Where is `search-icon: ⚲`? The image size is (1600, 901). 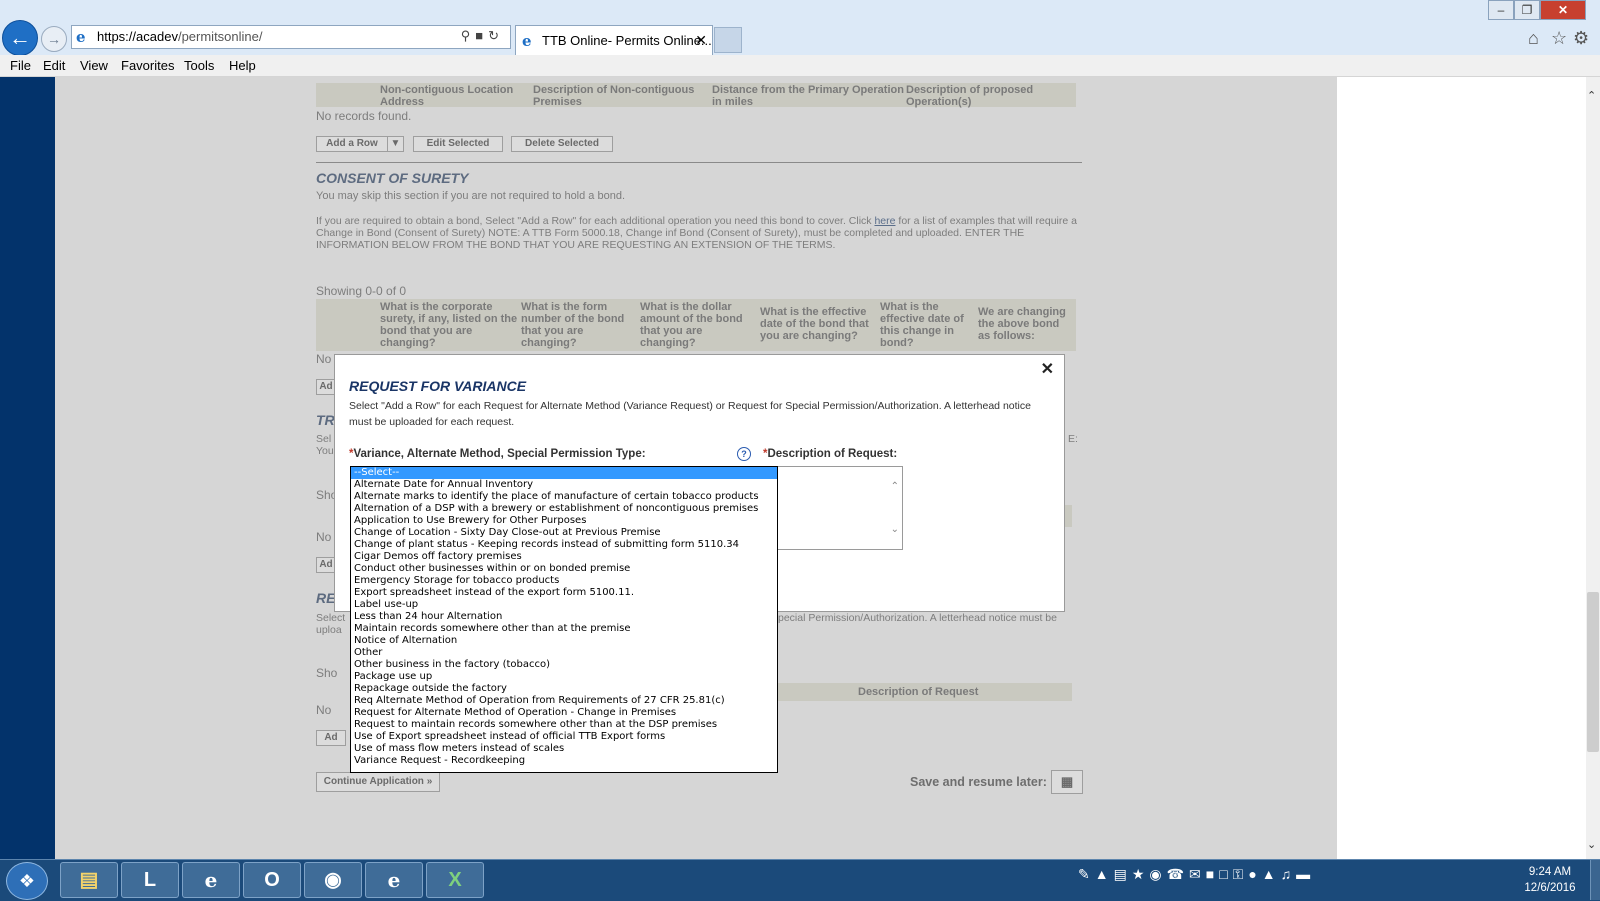
search-icon: ⚲ is located at coordinates (468, 35).